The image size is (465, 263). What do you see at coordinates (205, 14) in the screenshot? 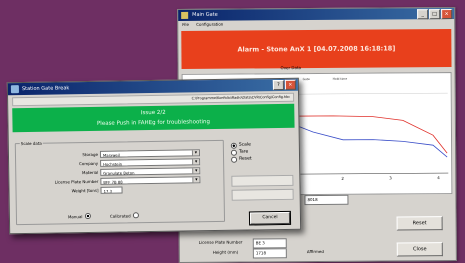
I see `main-gate-title: Main Gate` at bounding box center [205, 14].